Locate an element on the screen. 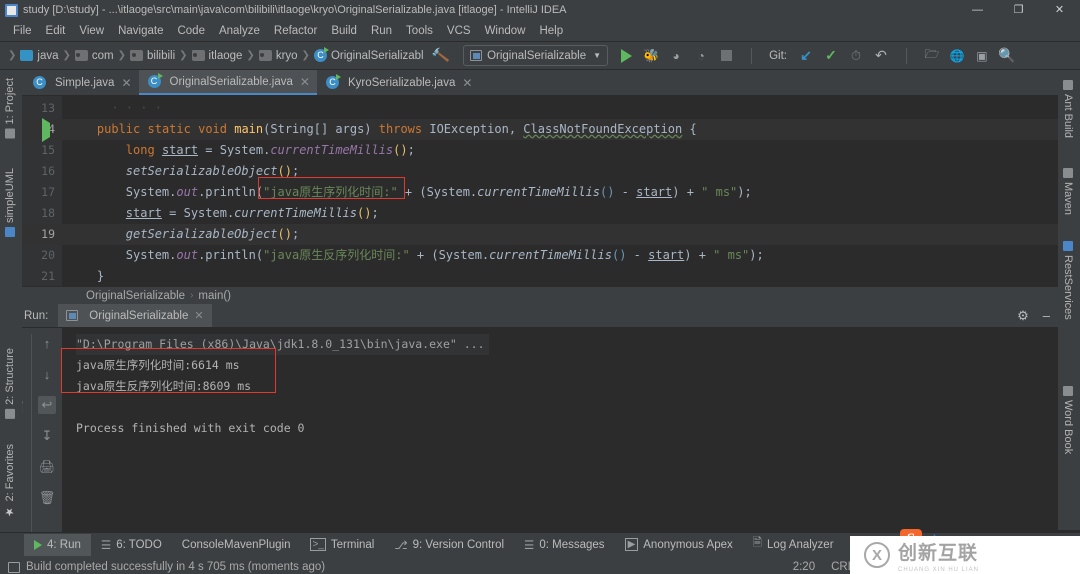  navbar-crumb-bilibili: bilibili is located at coordinates (152, 56).